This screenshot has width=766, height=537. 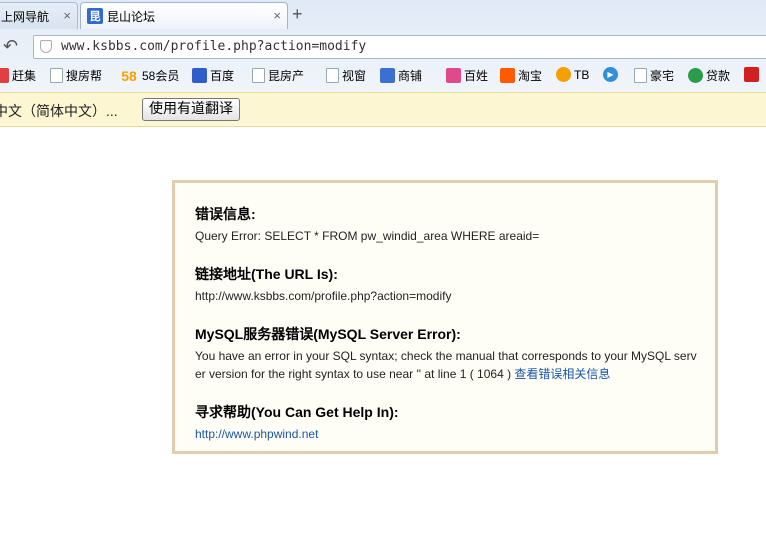 I want to click on tb-icon, so click(x=563, y=74).